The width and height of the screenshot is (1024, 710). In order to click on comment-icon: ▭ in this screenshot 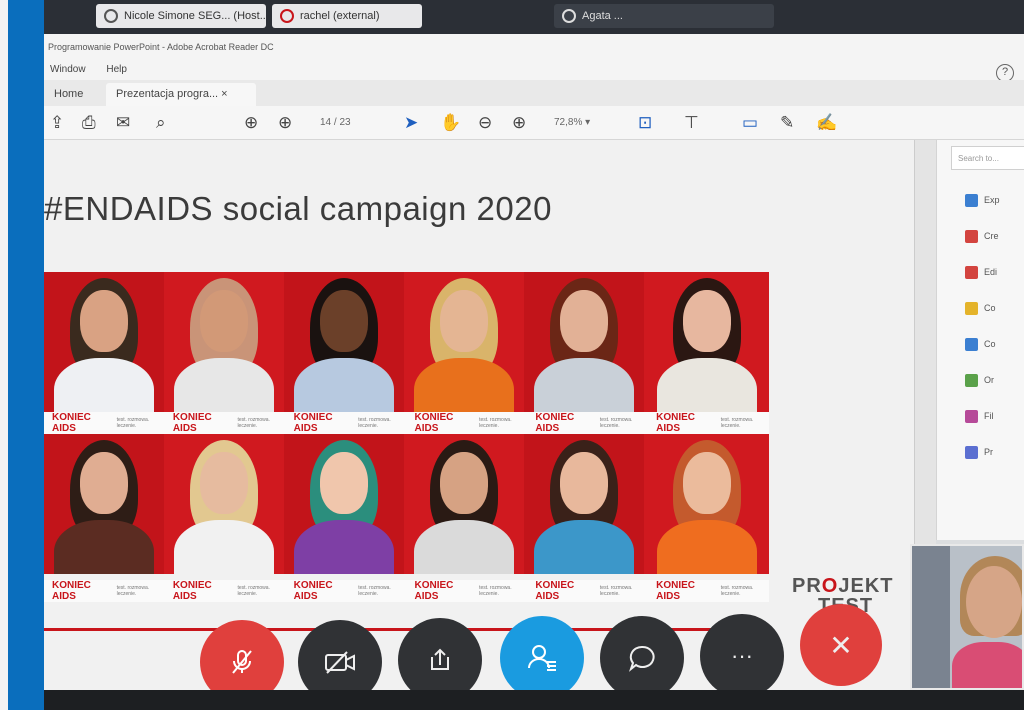, I will do `click(750, 123)`.